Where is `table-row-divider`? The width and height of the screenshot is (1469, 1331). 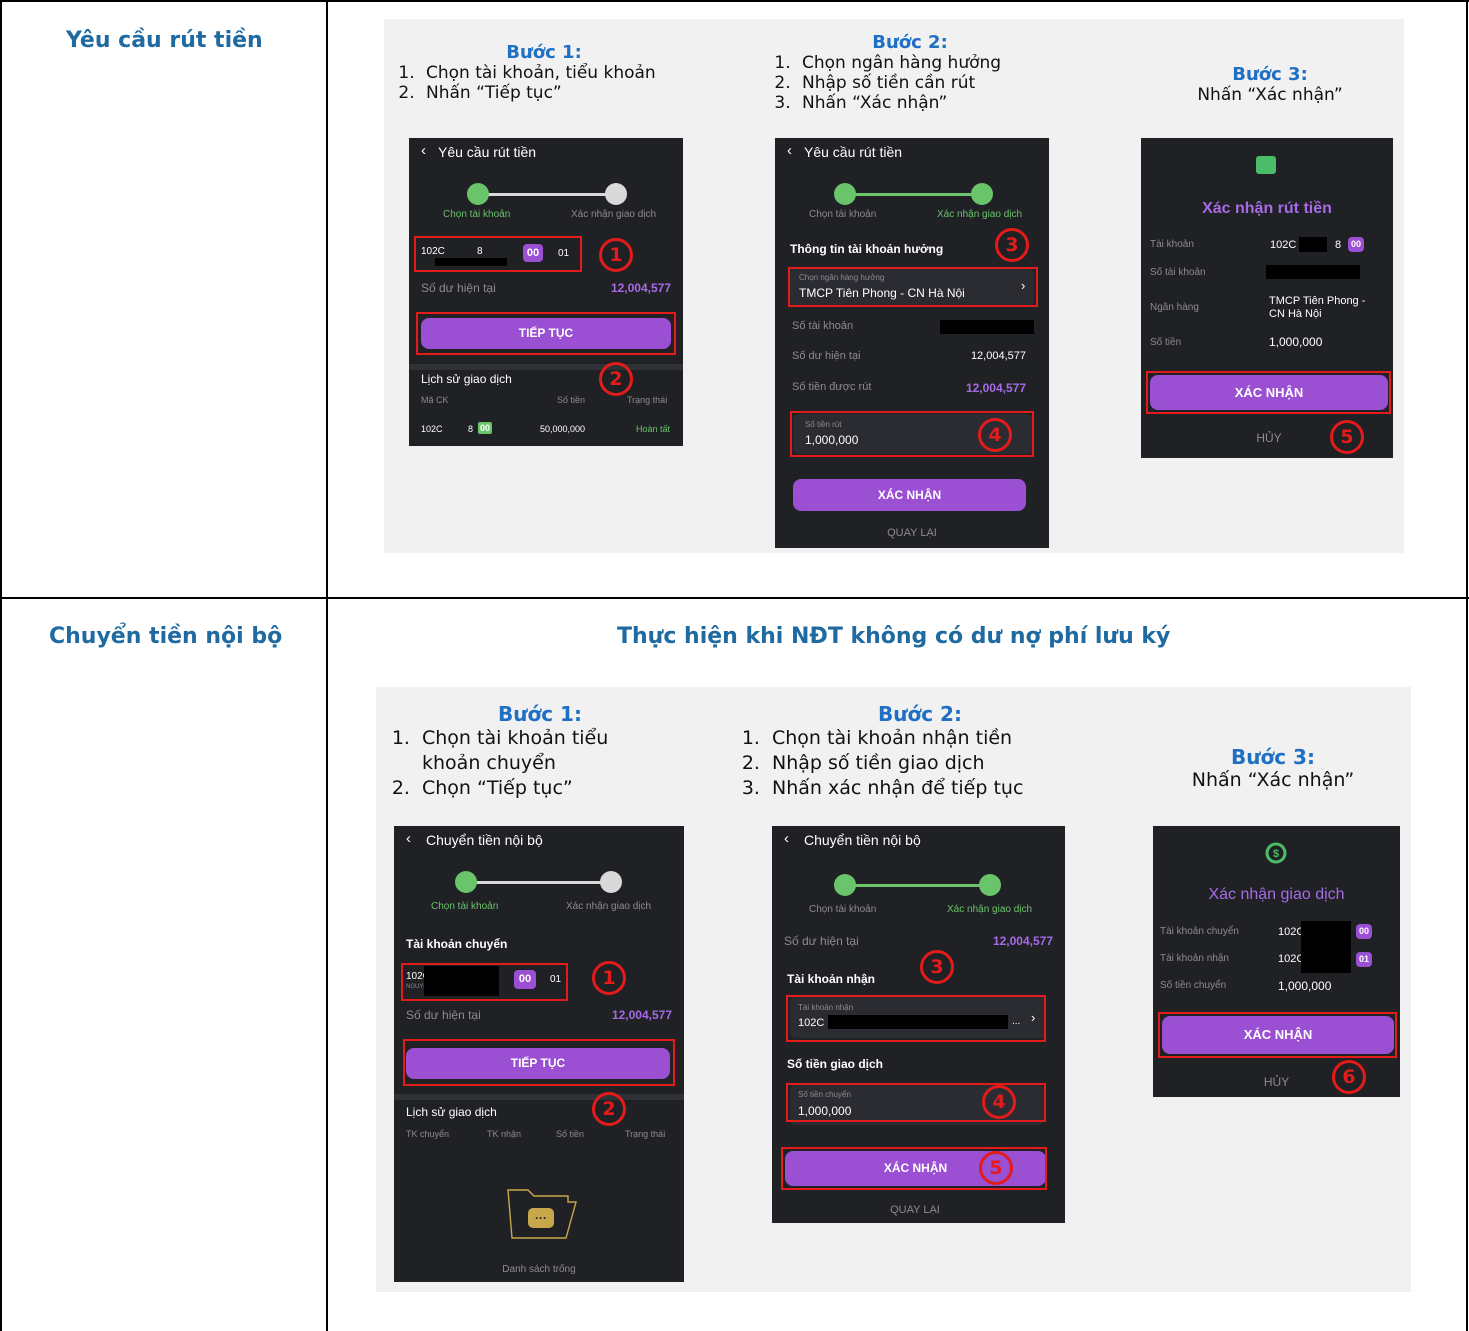 table-row-divider is located at coordinates (734, 598).